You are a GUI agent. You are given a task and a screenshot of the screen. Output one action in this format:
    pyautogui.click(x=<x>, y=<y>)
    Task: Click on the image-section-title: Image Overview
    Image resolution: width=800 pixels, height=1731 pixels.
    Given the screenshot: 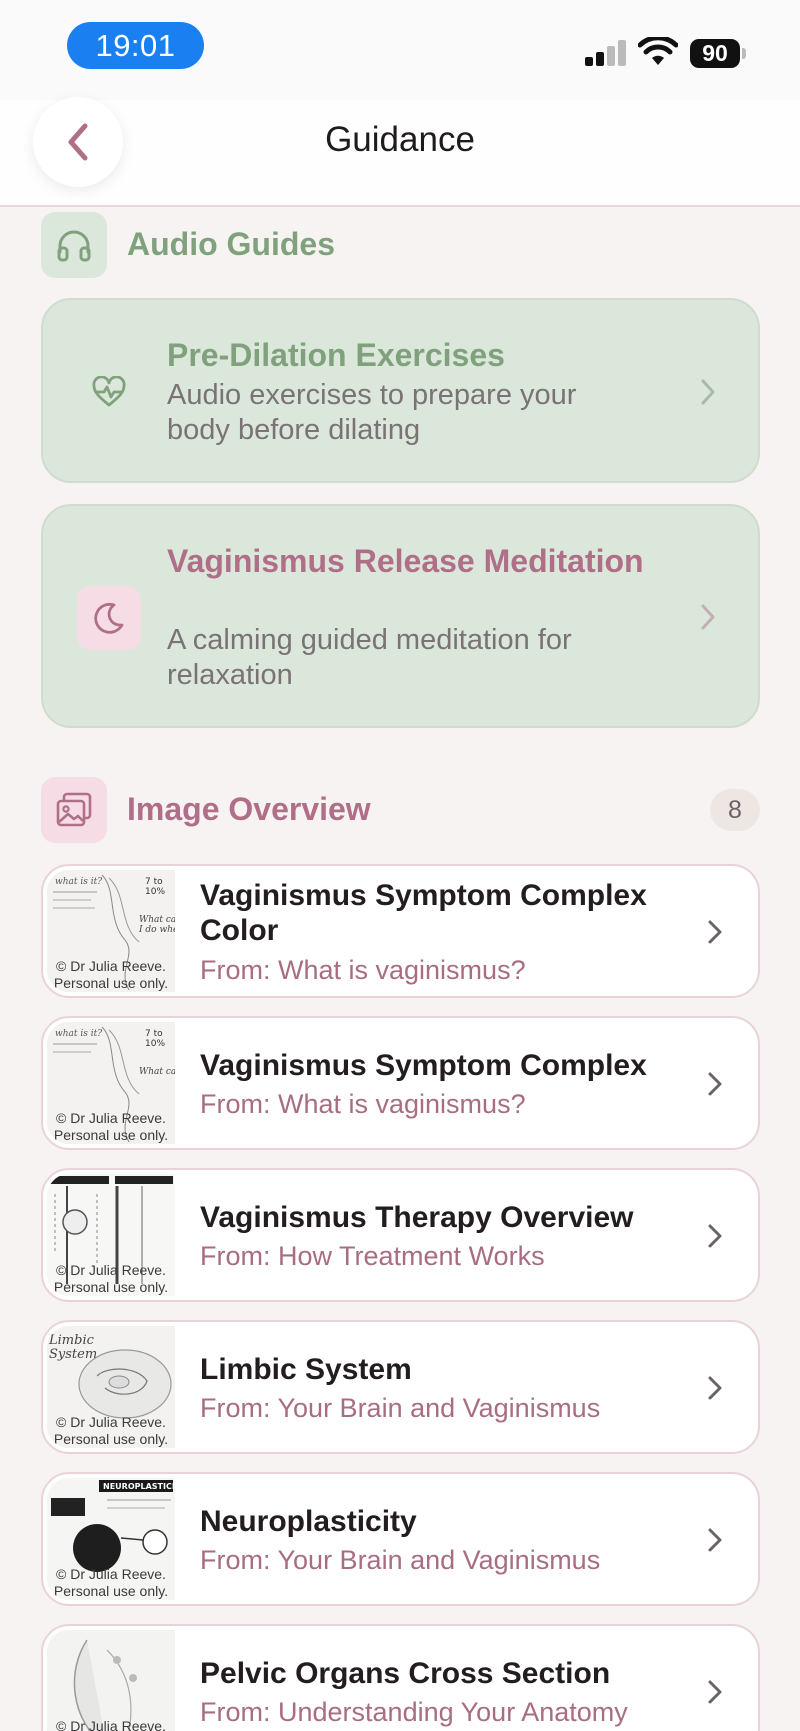 What is the action you would take?
    pyautogui.click(x=249, y=809)
    